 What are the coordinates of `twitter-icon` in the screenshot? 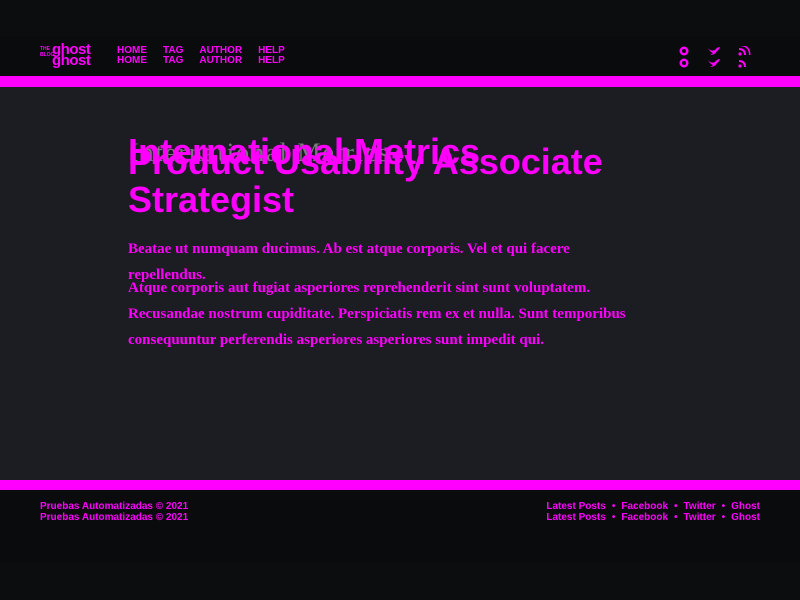 It's located at (714, 57).